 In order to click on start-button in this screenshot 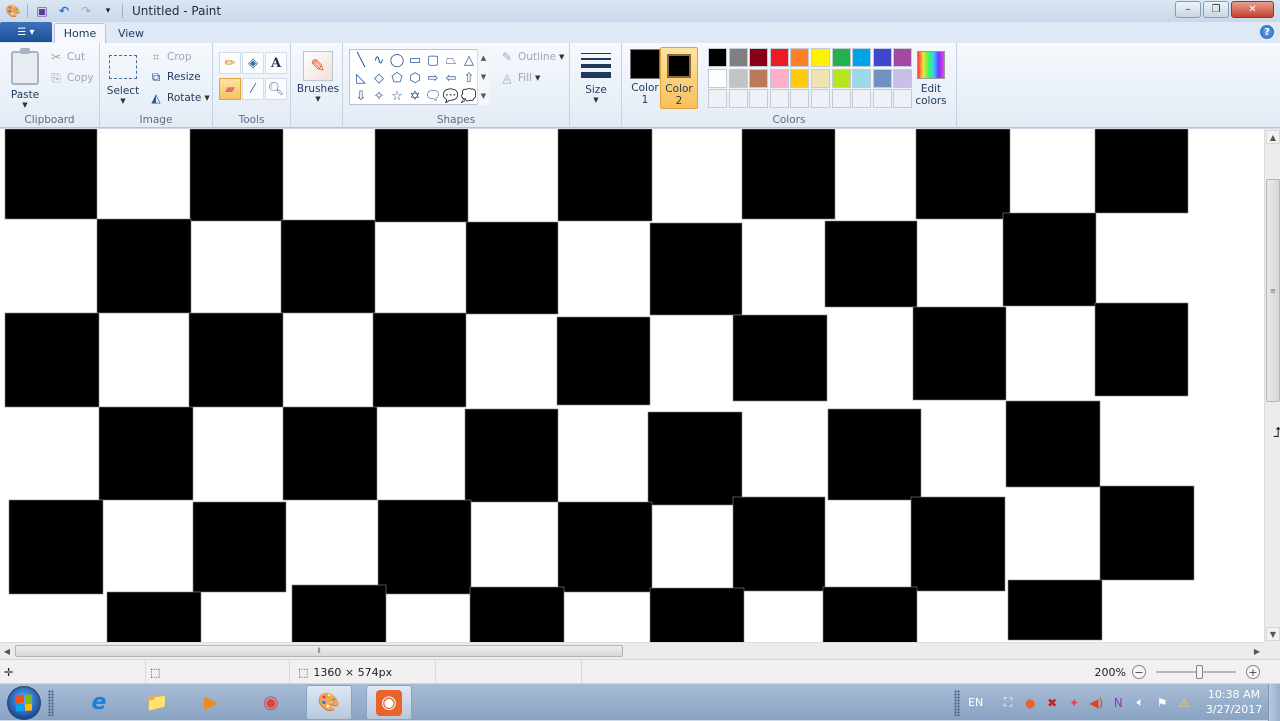, I will do `click(24, 703)`.